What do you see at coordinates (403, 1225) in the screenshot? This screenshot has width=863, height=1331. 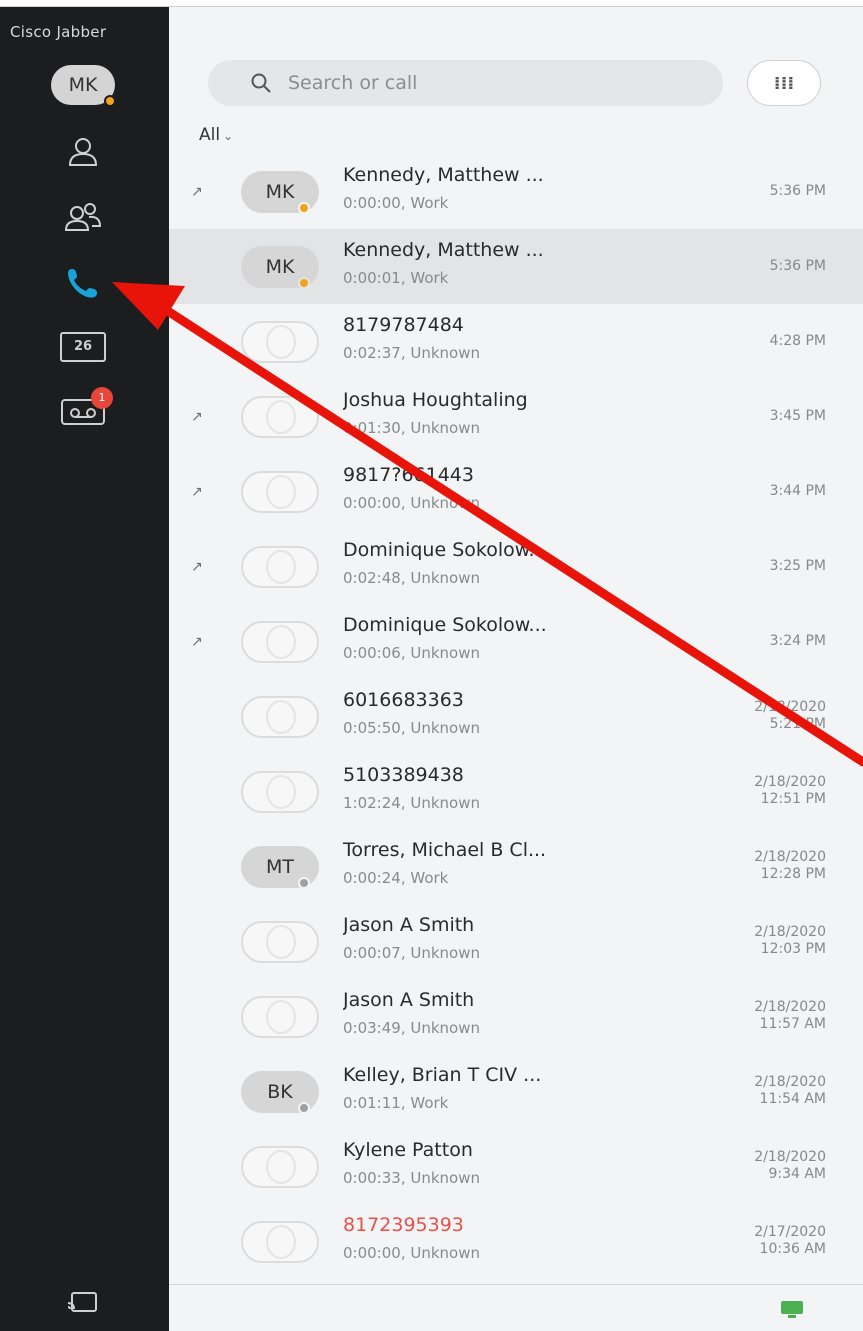 I see `call-name: 8172395393` at bounding box center [403, 1225].